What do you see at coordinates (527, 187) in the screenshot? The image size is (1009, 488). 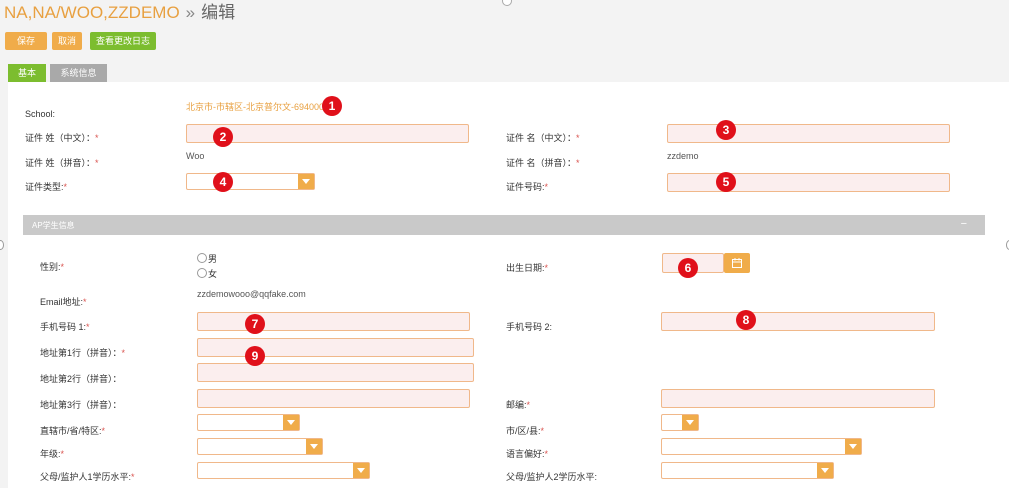 I see `id-number-label: 证件号码:*` at bounding box center [527, 187].